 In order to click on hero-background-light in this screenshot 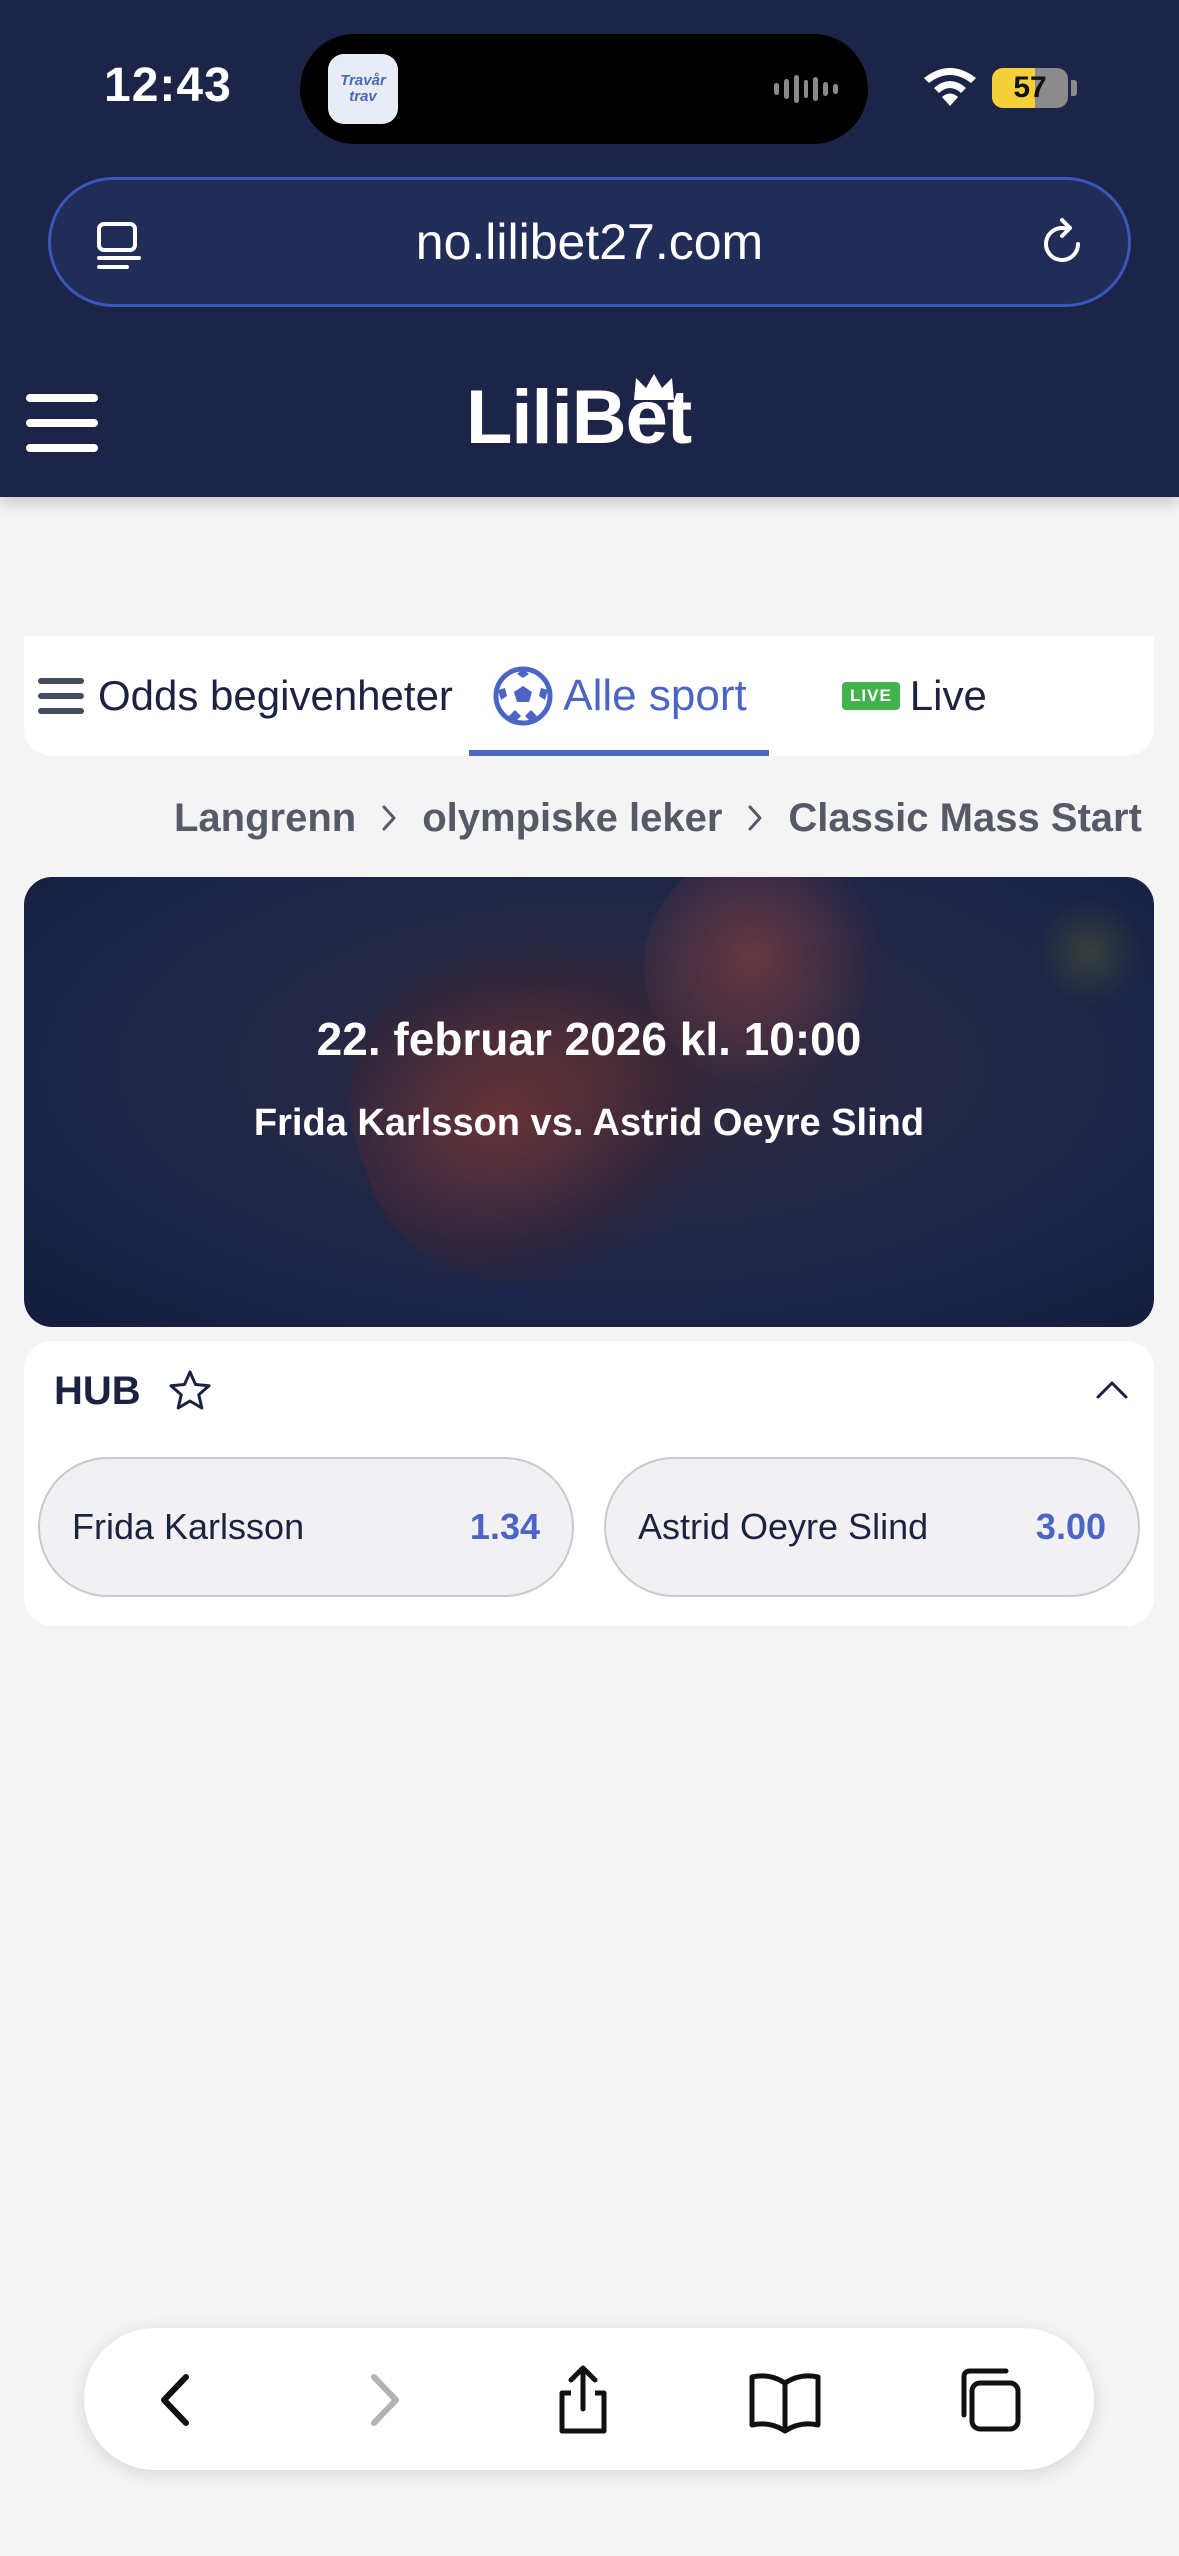, I will do `click(1089, 952)`.